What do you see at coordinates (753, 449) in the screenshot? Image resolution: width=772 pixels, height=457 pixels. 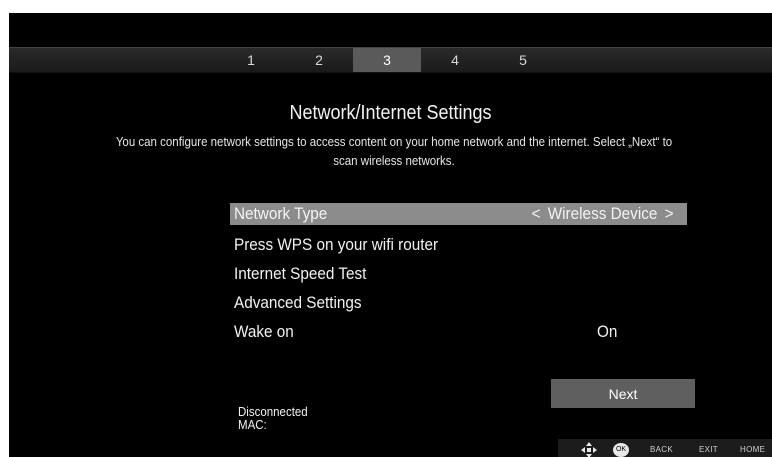 I see `home-hint: HOME` at bounding box center [753, 449].